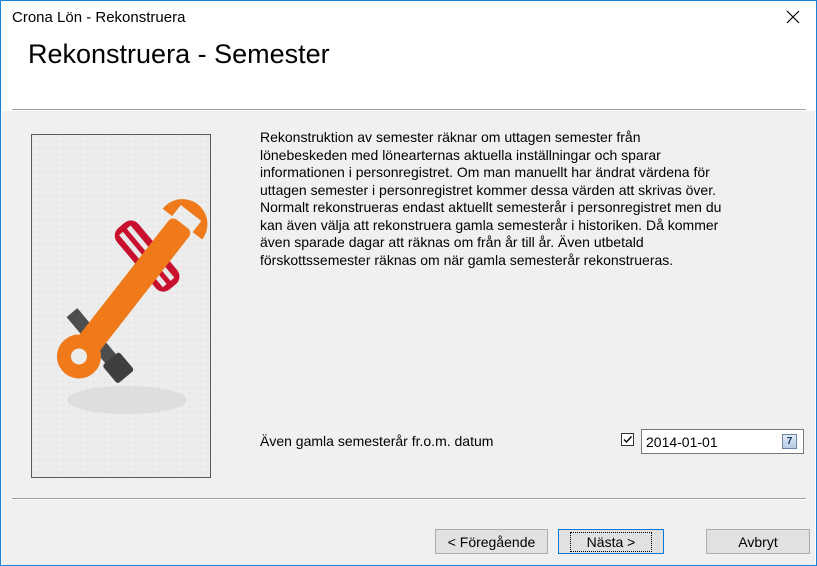 The height and width of the screenshot is (566, 817). I want to click on checkmark-icon, so click(628, 440).